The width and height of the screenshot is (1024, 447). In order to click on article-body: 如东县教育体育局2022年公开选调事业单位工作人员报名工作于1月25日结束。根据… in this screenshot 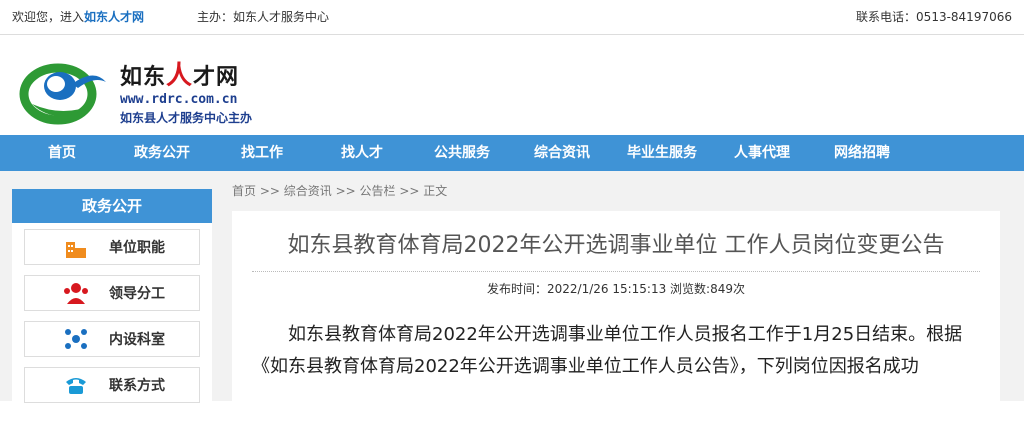, I will do `click(607, 350)`.